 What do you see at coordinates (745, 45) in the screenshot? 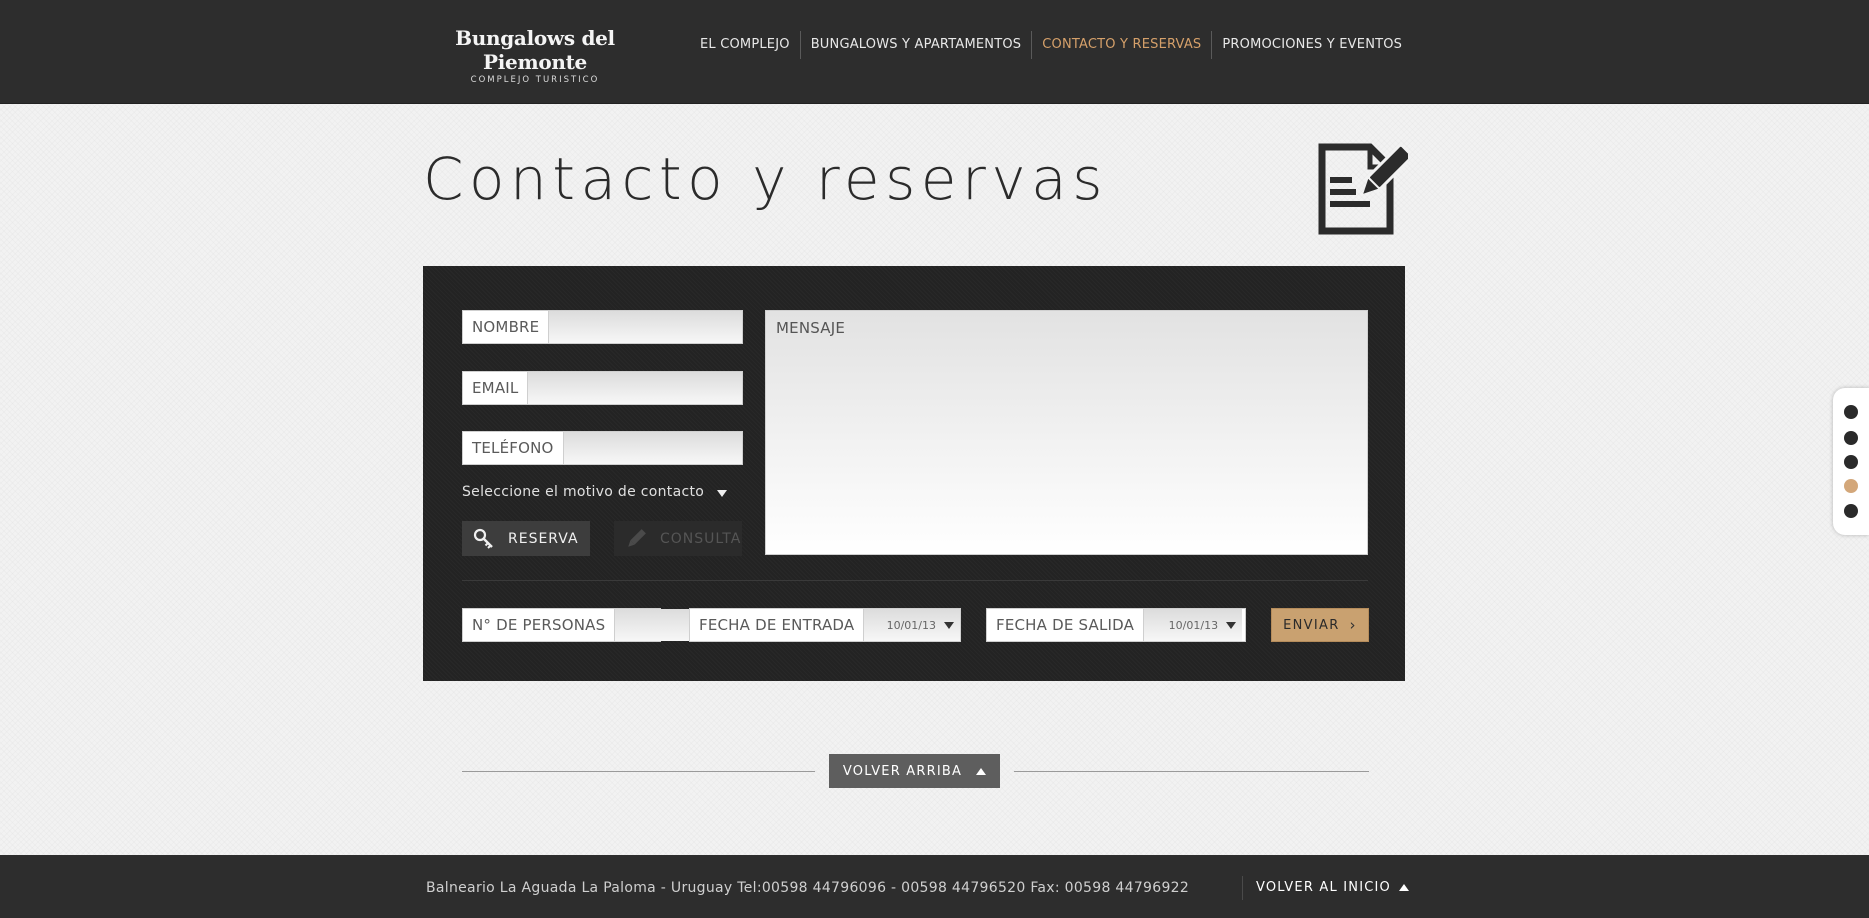
I see `nav-item-el-complejo: EL COMPLEJO` at bounding box center [745, 45].